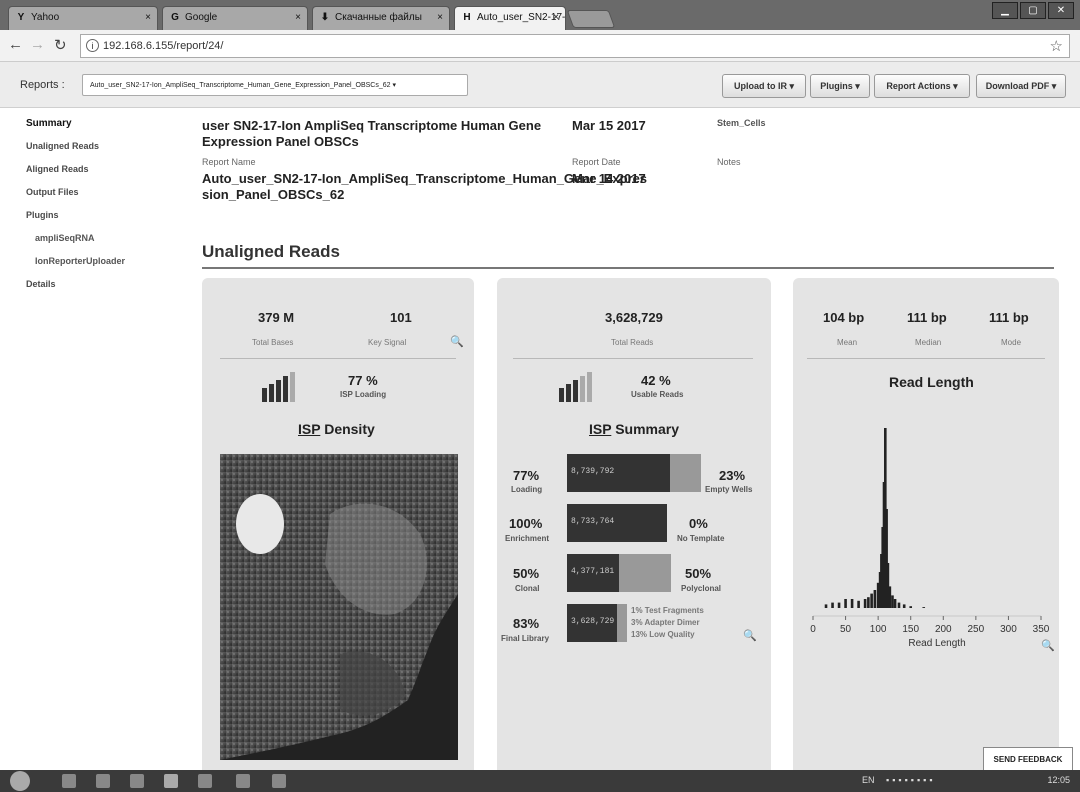 This screenshot has width=1080, height=792. Describe the element at coordinates (911, 780) in the screenshot. I see `system-tray-icons: ▪▪▪▪▪▪▪▪` at that location.